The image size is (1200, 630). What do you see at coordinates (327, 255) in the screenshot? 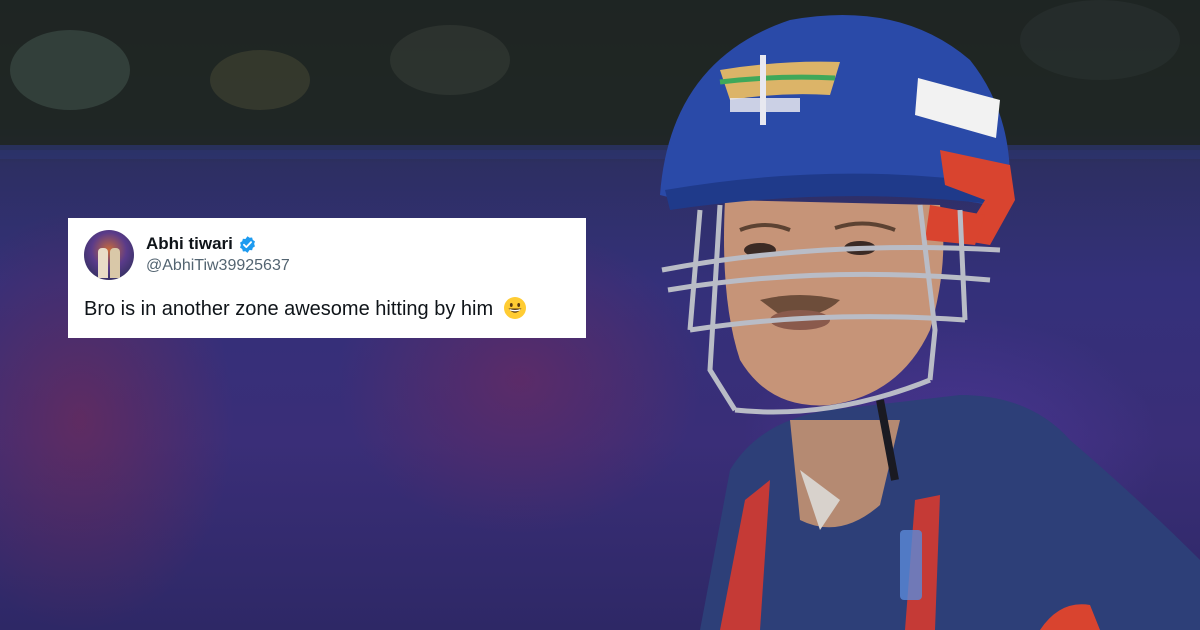
I see `tweet-header: Abhi tiwari @AbhiTiw39925637` at bounding box center [327, 255].